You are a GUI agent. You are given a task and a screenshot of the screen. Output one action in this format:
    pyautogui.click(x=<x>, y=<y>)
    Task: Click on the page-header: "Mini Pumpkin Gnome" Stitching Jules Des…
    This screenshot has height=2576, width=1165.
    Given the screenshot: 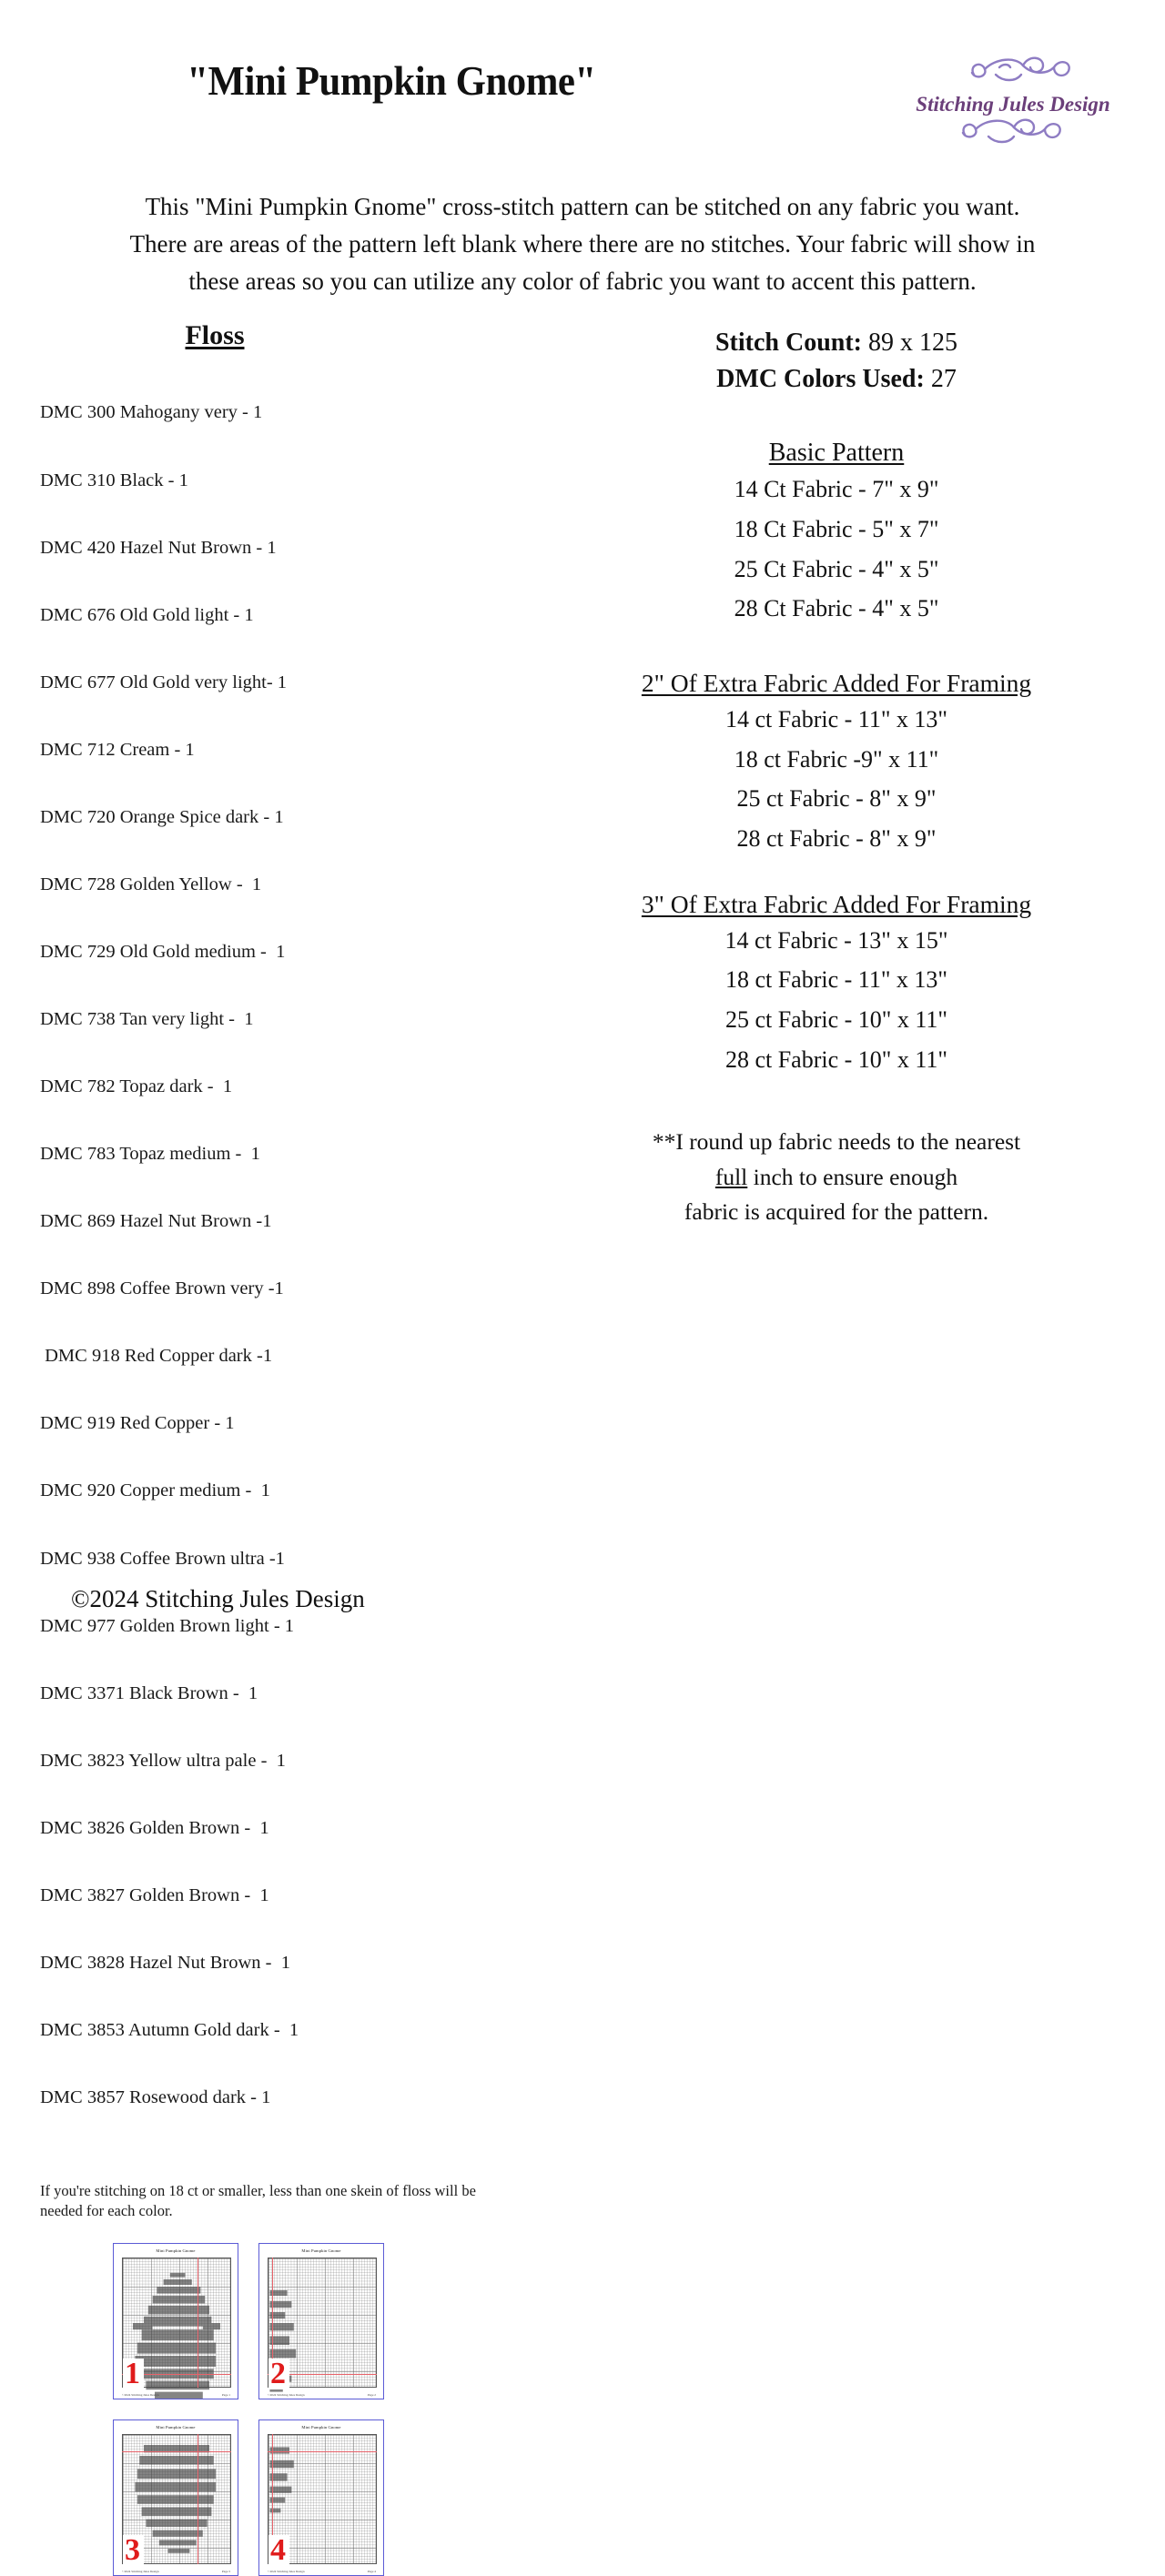 What is the action you would take?
    pyautogui.click(x=582, y=84)
    